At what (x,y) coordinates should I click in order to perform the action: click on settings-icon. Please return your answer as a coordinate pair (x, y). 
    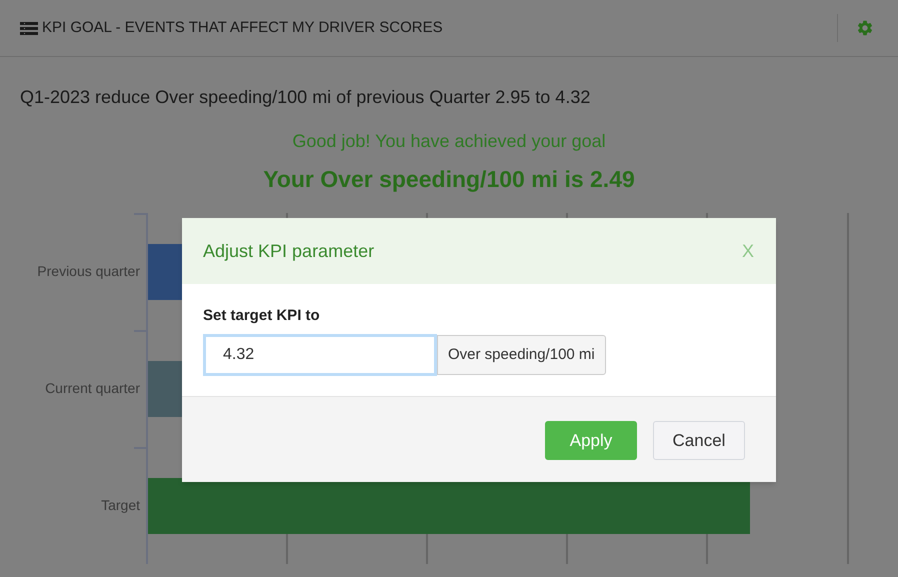
    Looking at the image, I should click on (865, 28).